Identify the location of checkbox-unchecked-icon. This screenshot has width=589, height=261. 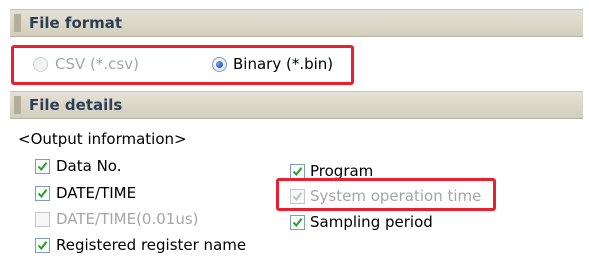
(42, 219).